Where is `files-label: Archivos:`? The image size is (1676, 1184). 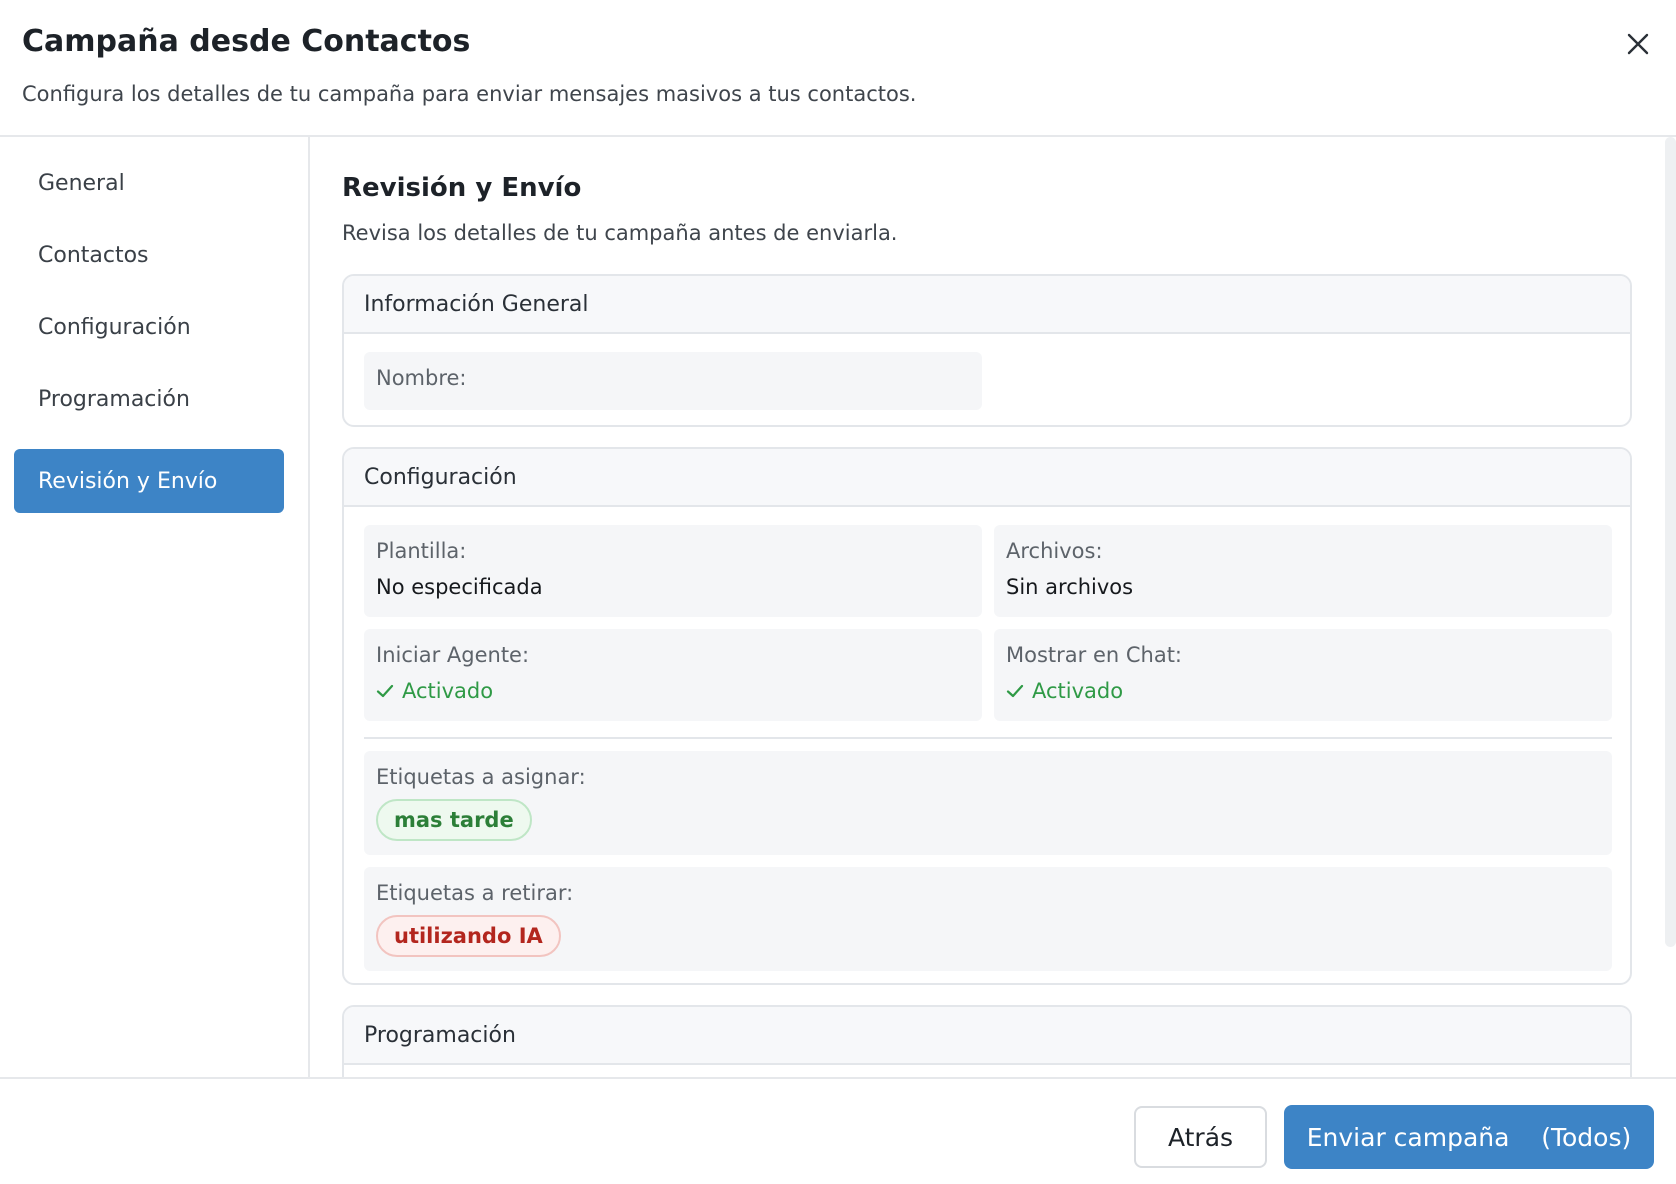
files-label: Archivos: is located at coordinates (1054, 551).